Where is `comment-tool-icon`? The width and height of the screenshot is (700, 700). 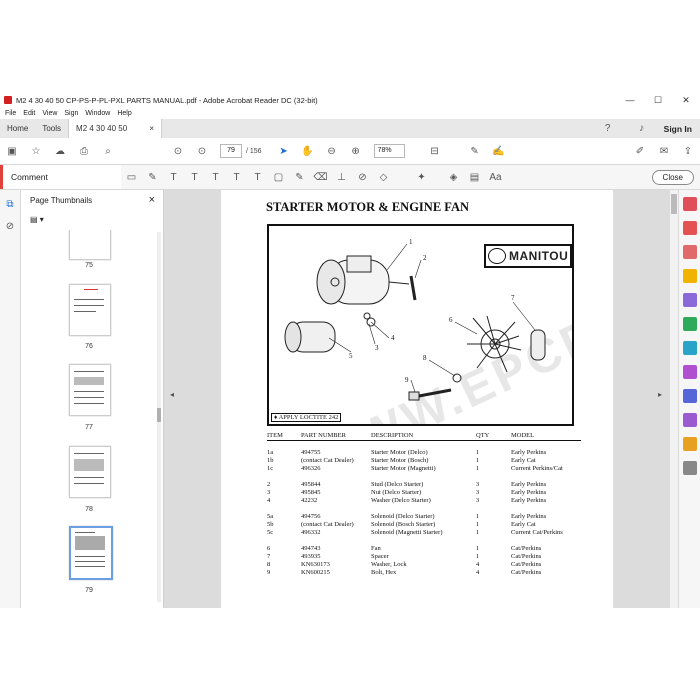
comment-tool-icon is located at coordinates (690, 276).